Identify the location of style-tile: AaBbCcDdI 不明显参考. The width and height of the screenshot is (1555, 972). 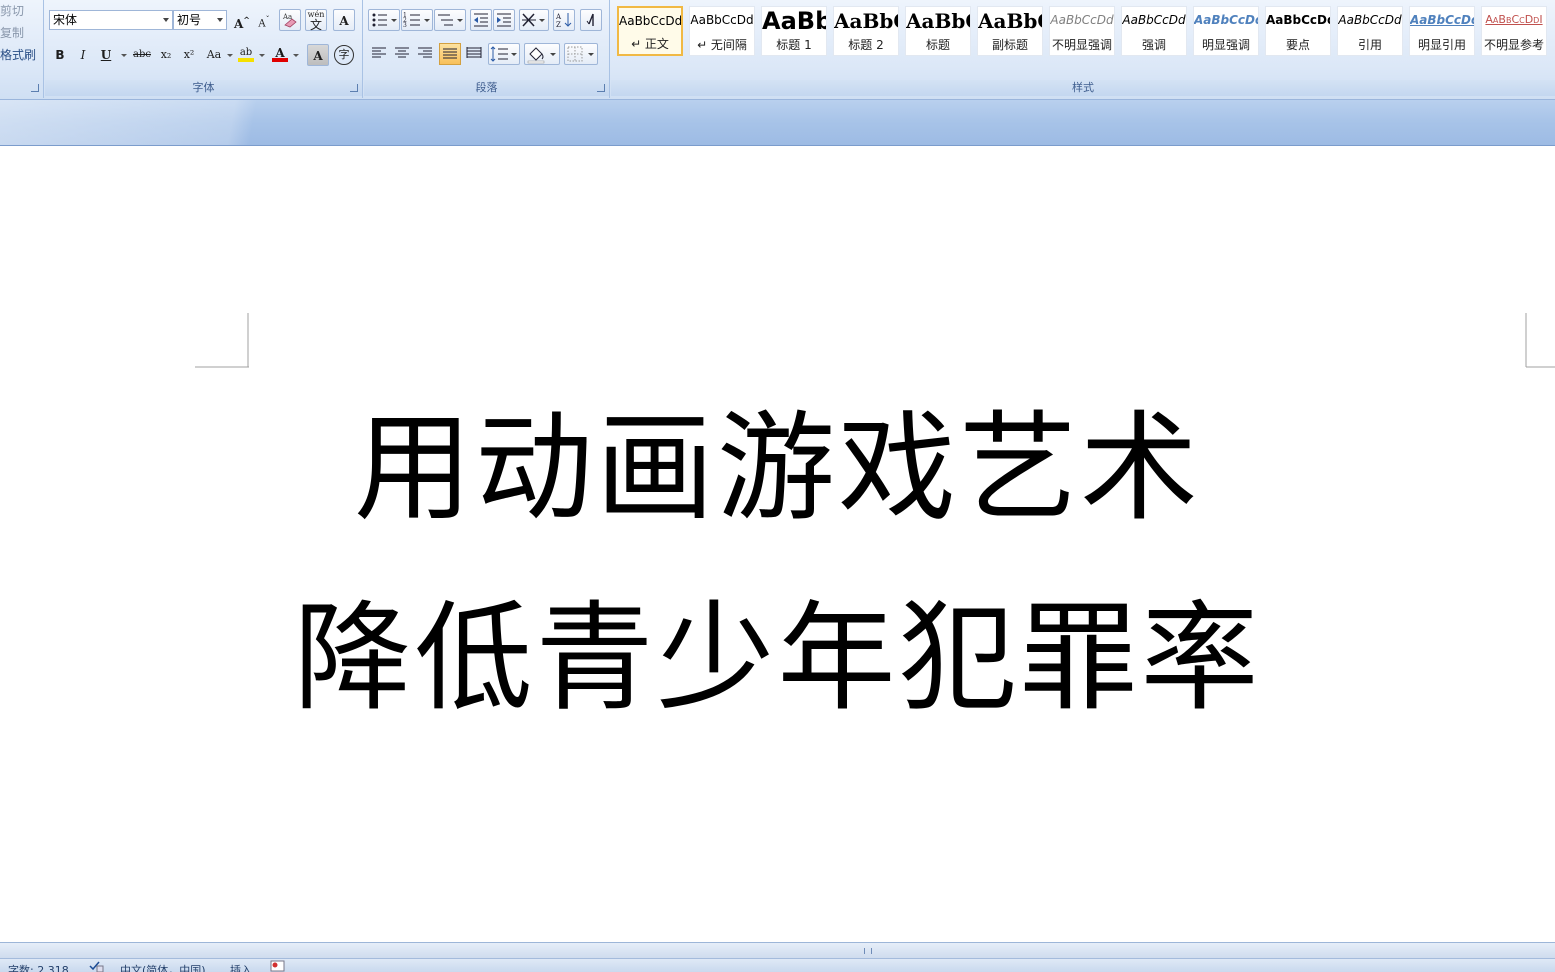
(1514, 31).